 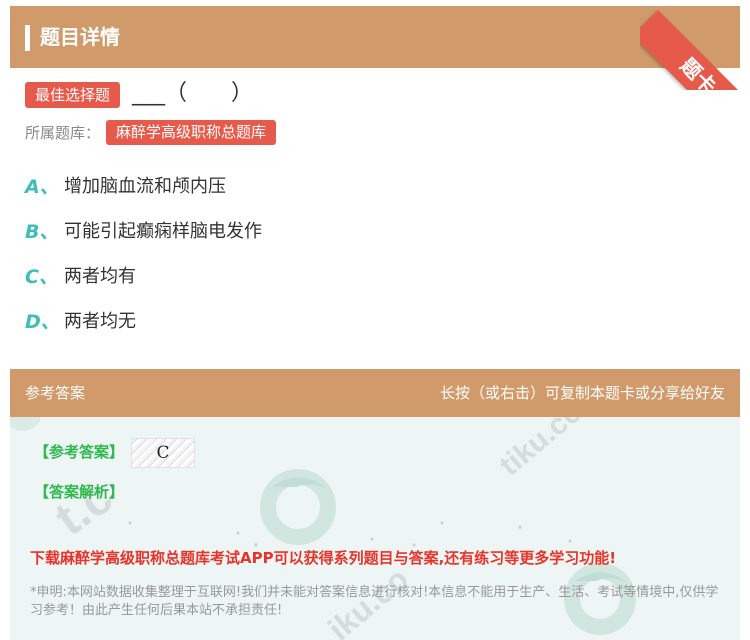 I want to click on option-text: 增加脑血流和颅内压, so click(x=145, y=186).